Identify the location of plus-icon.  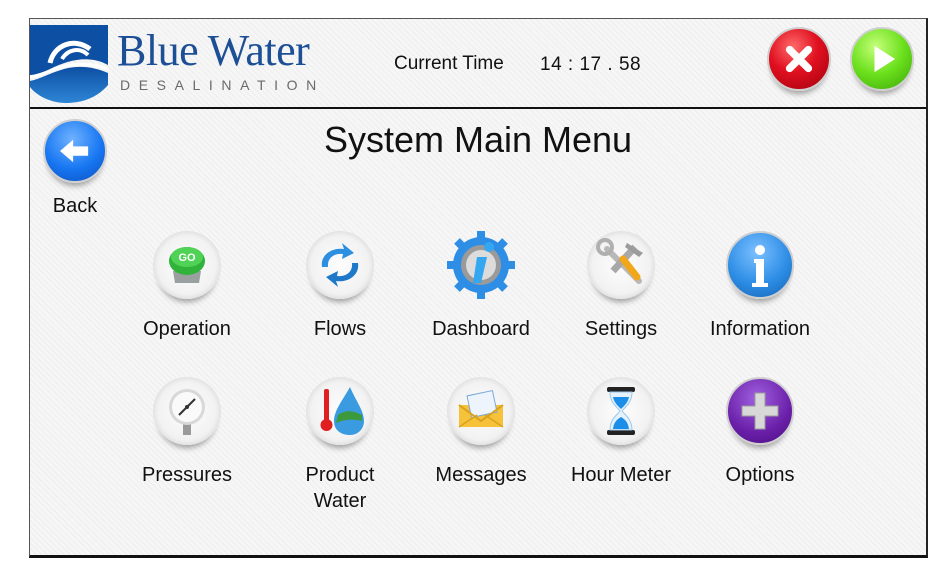
(760, 411).